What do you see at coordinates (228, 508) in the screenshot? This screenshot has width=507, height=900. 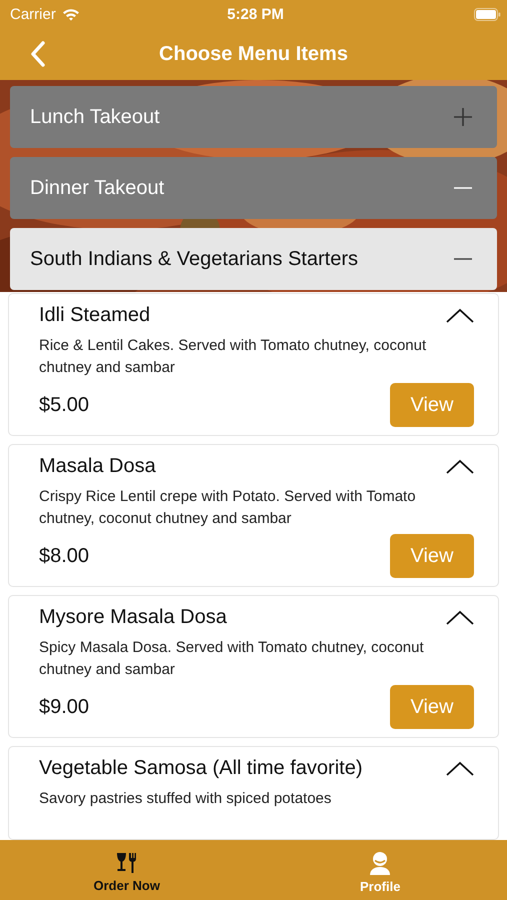 I see `item-description: Crispy Rice Lentil crepe with Potato. Served with Tomato chutney, coconut chutney and sambar` at bounding box center [228, 508].